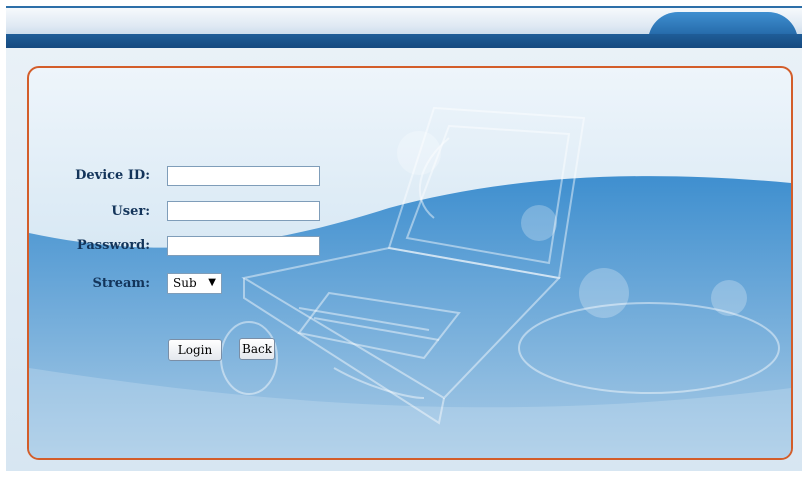 Image resolution: width=808 pixels, height=477 pixels. Describe the element at coordinates (130, 211) in the screenshot. I see `user-label: User:` at that location.